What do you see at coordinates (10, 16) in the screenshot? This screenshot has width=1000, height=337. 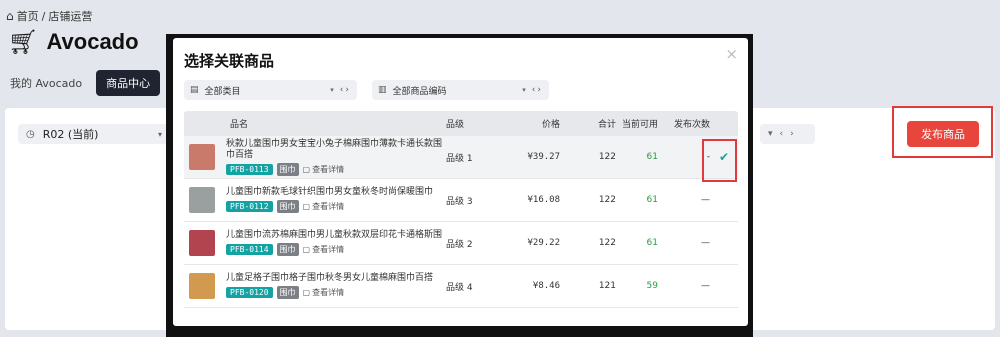 I see `home-icon: ⌂` at bounding box center [10, 16].